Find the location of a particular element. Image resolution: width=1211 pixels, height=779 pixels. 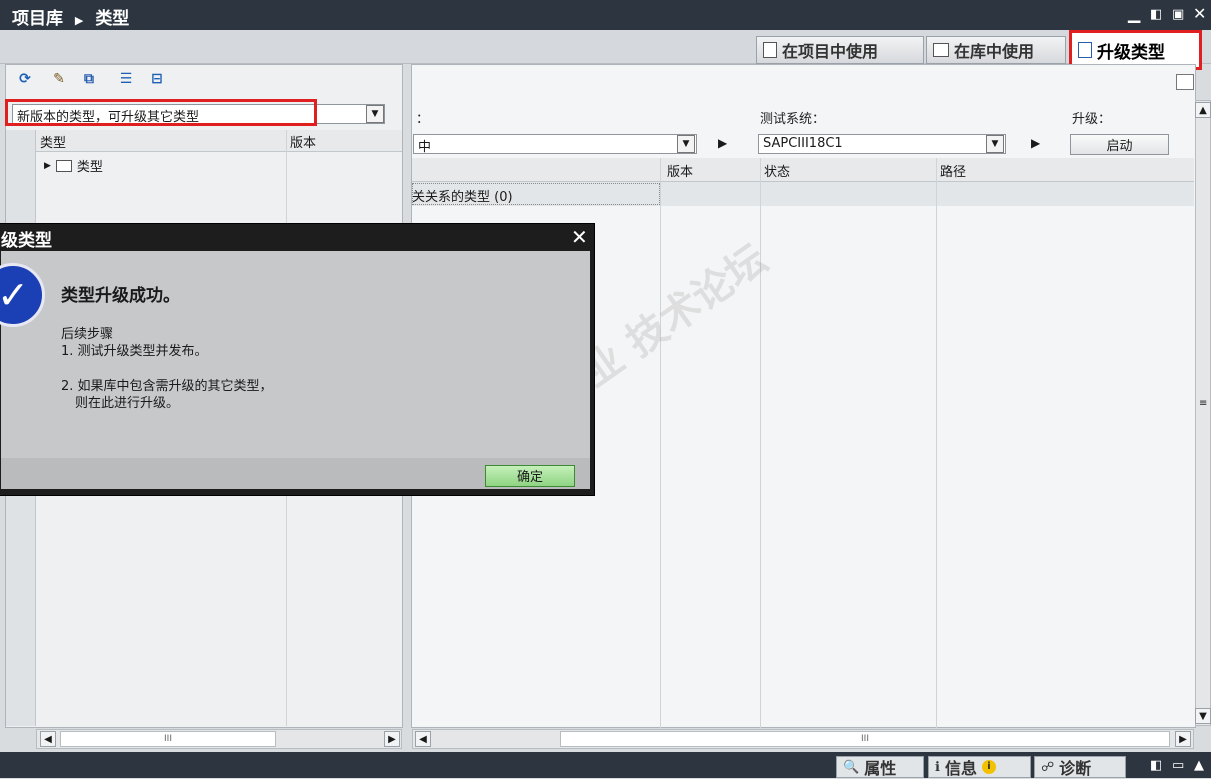

right-vertical-scrollbar is located at coordinates (1203, 413).